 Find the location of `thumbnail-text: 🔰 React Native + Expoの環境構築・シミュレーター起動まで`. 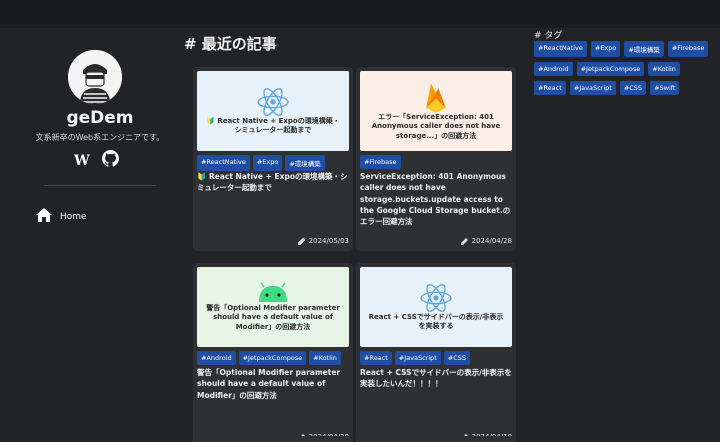

thumbnail-text: 🔰 React Native + Expoの環境構築・シミュレーター起動まで is located at coordinates (273, 125).